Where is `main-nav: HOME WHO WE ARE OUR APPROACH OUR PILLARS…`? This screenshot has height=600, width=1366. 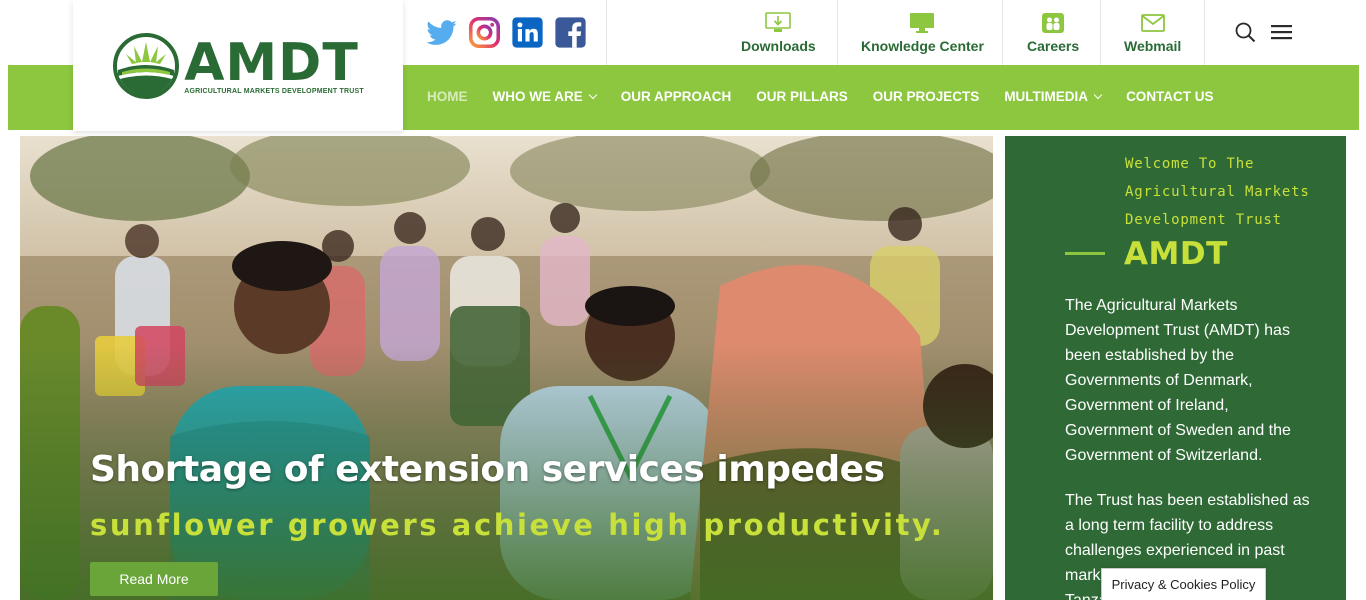
main-nav: HOME WHO WE ARE OUR APPROACH OUR PILLARS… is located at coordinates (833, 96).